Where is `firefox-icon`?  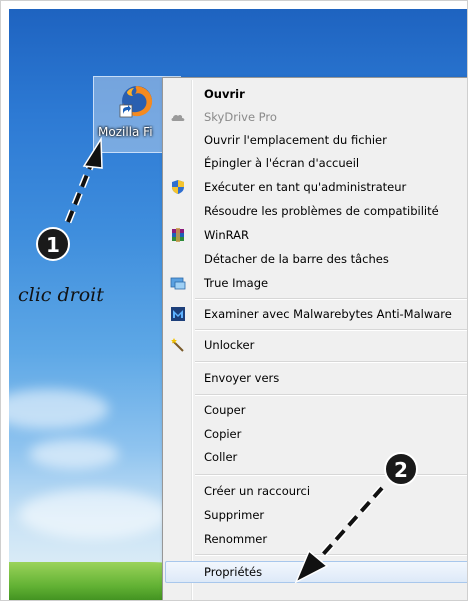 firefox-icon is located at coordinates (136, 102).